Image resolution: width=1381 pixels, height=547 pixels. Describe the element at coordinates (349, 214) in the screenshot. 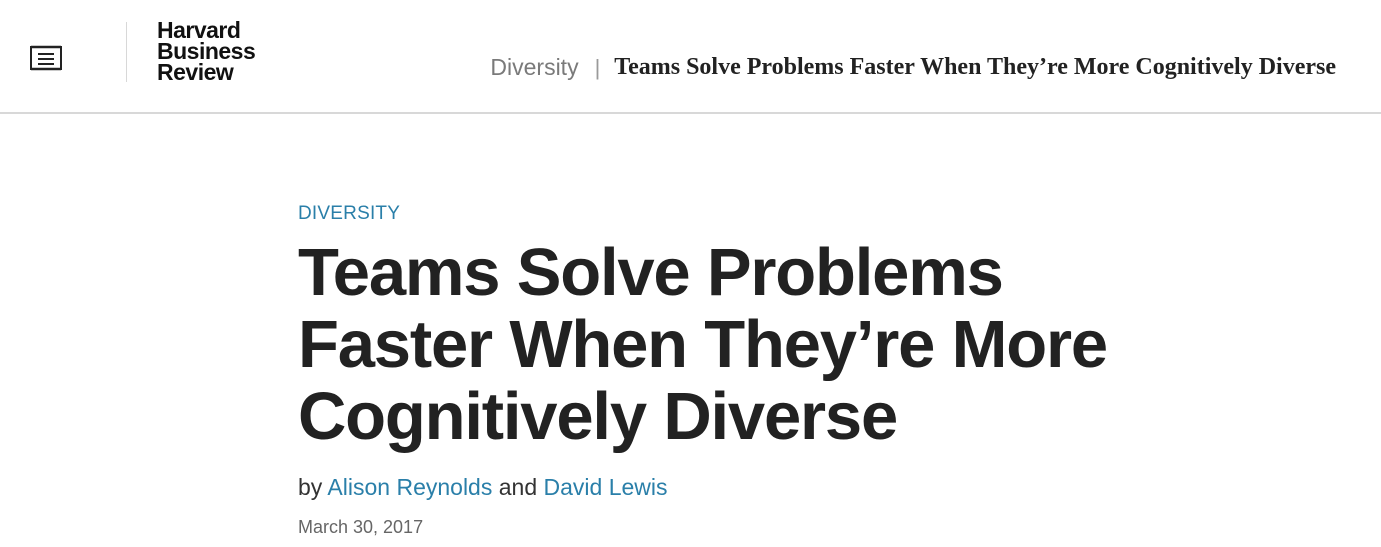

I see `topic-tag-link: DIVERSITY` at that location.